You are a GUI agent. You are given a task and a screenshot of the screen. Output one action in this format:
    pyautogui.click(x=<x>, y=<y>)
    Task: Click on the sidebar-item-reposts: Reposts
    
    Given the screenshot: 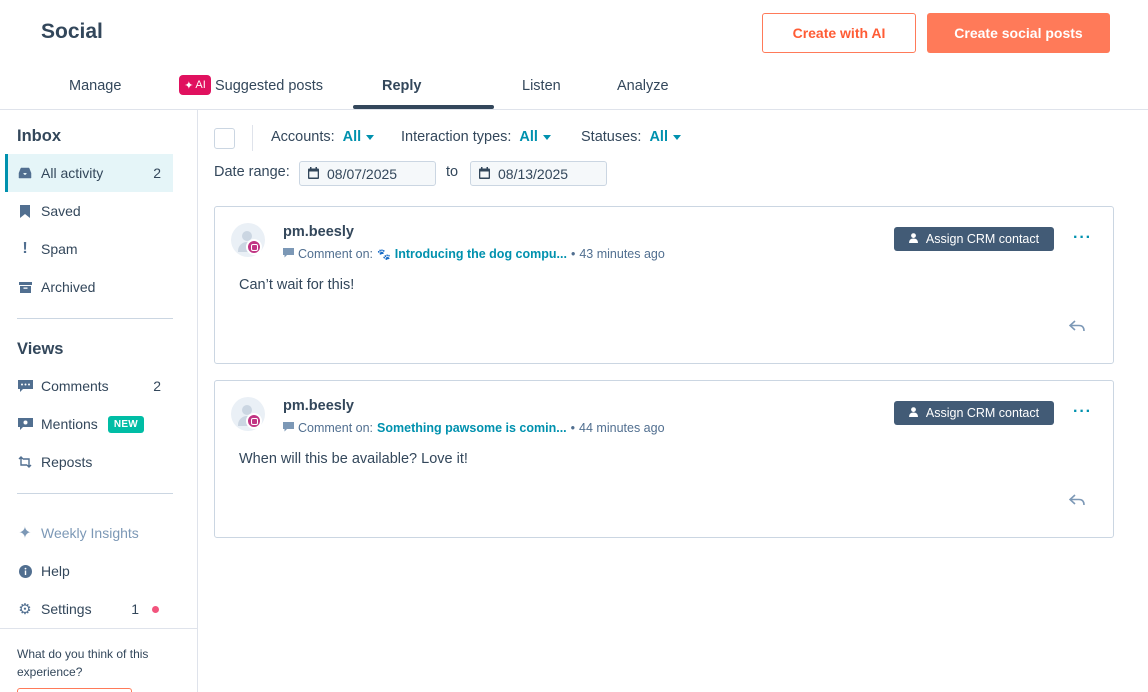 What is the action you would take?
    pyautogui.click(x=89, y=462)
    